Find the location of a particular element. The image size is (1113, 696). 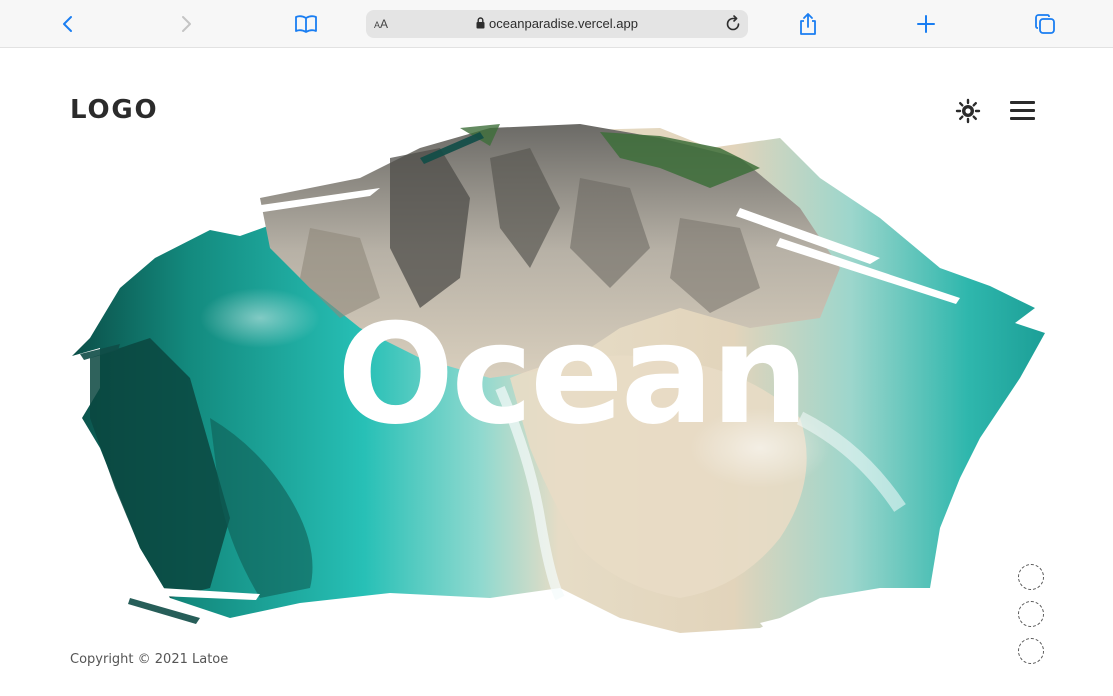

address-bar: AA oceanparadise.vercel.app is located at coordinates (557, 24).